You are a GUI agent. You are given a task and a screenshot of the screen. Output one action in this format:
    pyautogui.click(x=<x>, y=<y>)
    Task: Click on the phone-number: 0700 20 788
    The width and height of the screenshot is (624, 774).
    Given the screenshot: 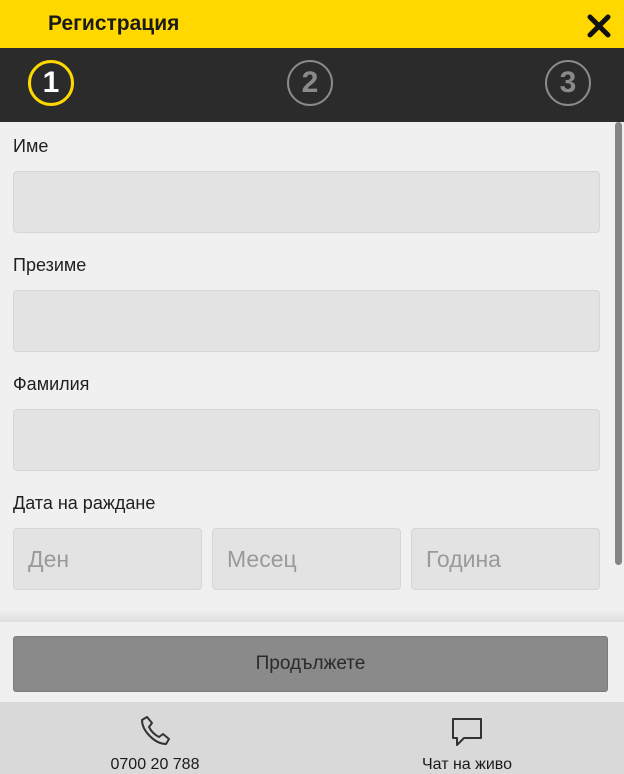 What is the action you would take?
    pyautogui.click(x=155, y=764)
    